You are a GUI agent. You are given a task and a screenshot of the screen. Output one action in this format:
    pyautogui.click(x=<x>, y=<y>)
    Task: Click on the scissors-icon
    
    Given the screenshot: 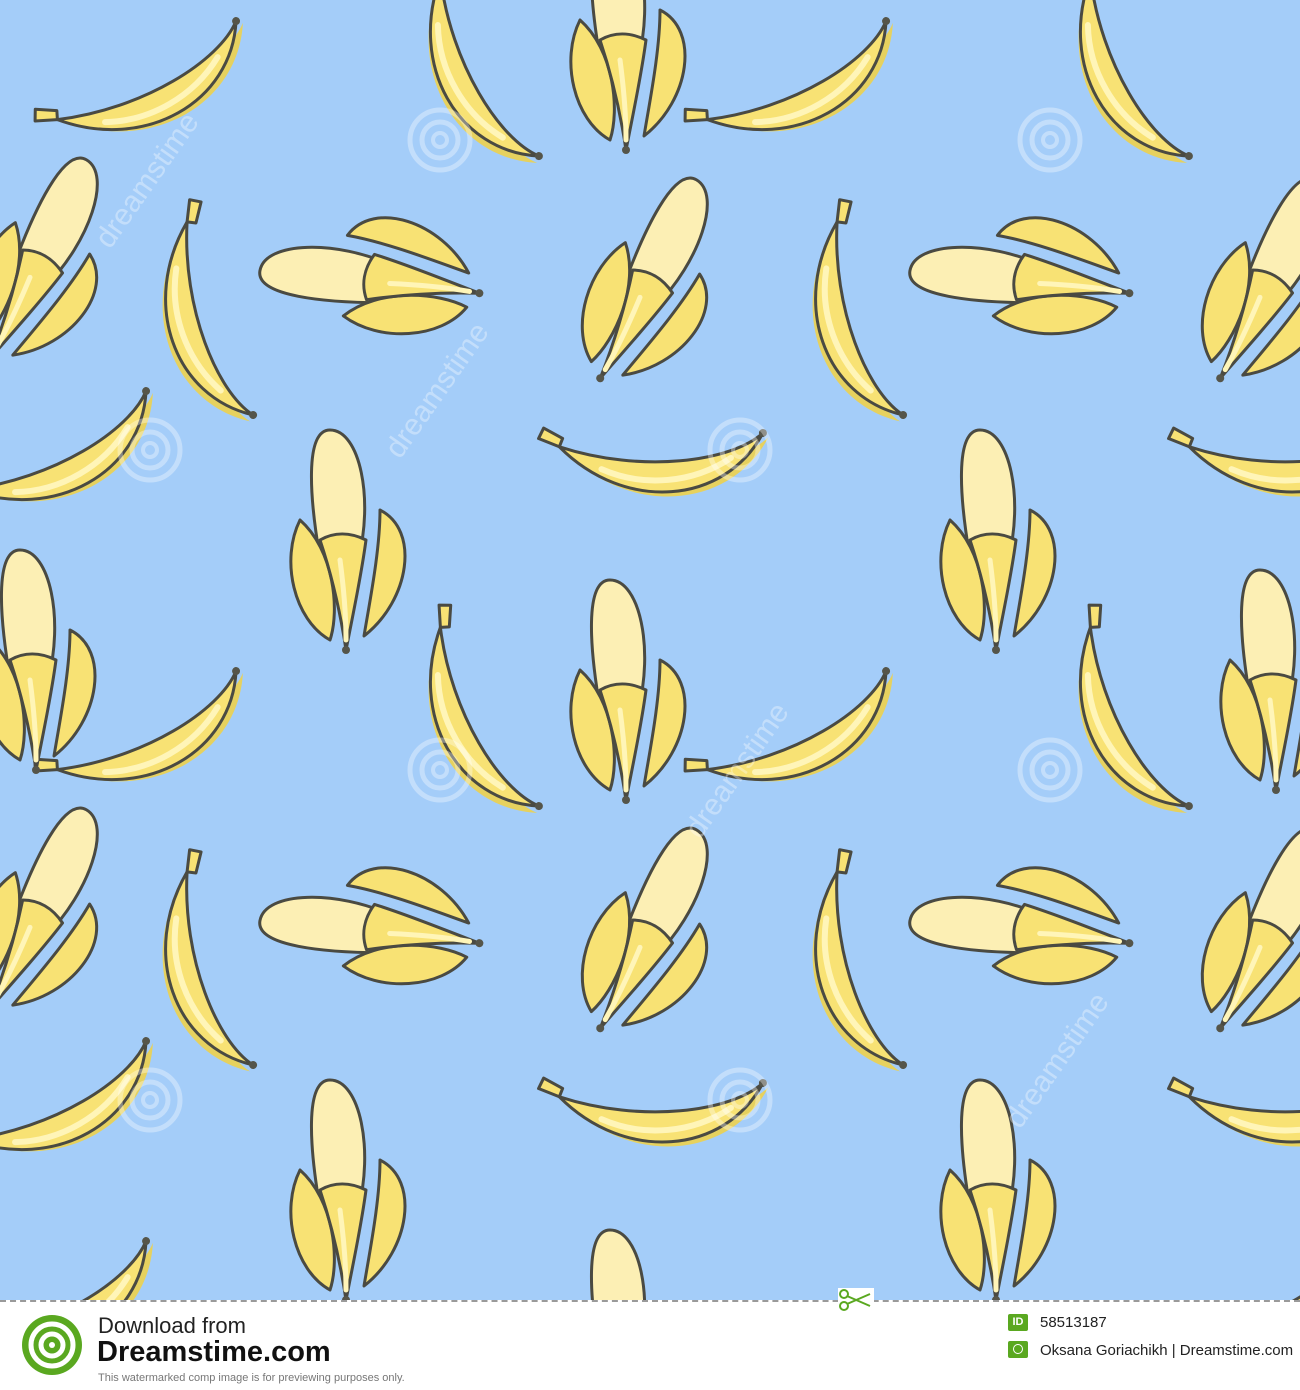 What is the action you would take?
    pyautogui.click(x=856, y=1300)
    